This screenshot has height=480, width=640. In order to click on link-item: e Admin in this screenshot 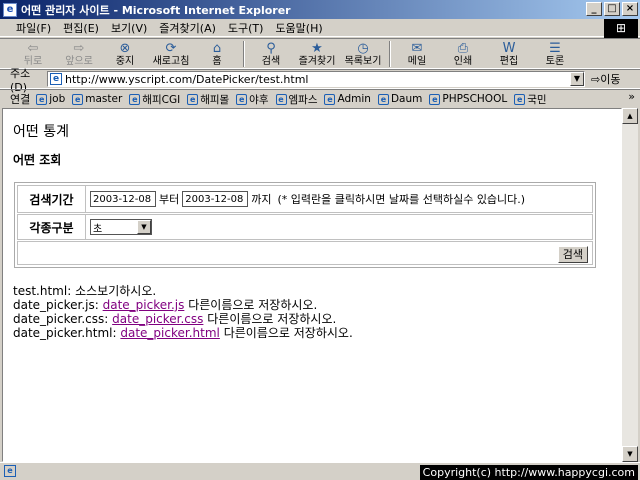, I will do `click(347, 99)`.